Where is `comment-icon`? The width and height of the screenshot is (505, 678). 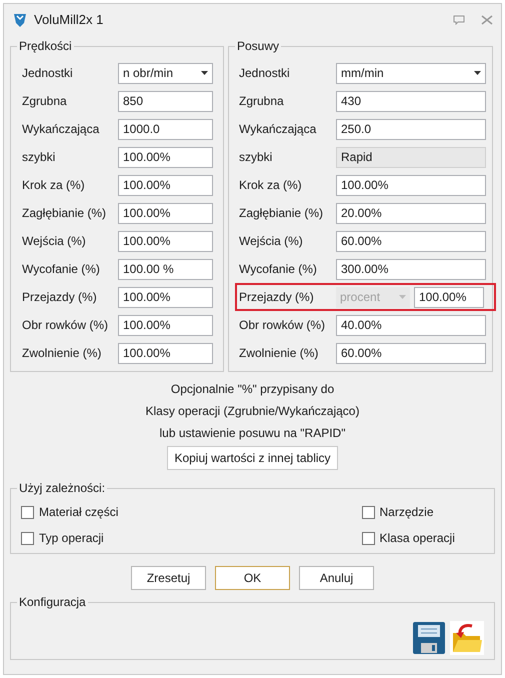
comment-icon is located at coordinates (459, 20).